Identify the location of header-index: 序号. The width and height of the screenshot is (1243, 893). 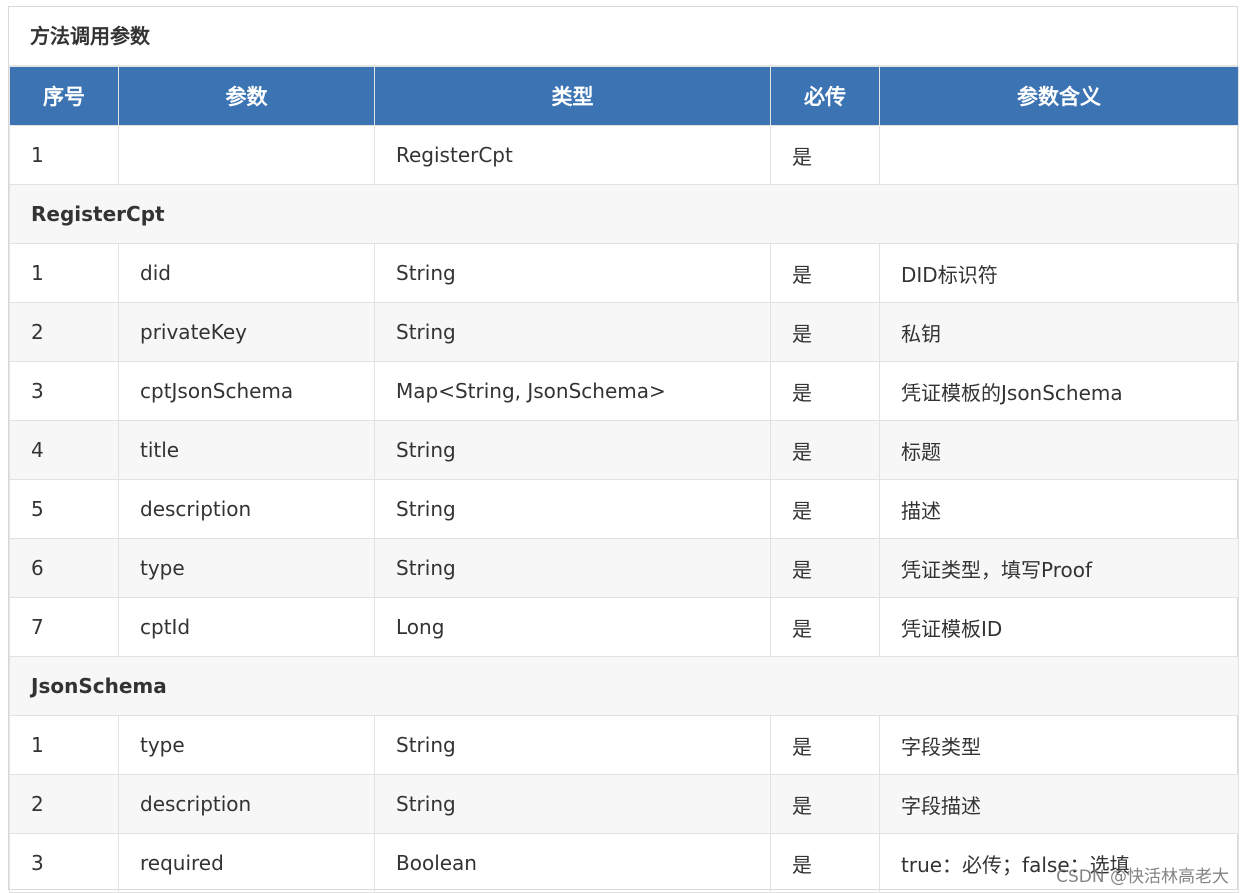
(64, 96).